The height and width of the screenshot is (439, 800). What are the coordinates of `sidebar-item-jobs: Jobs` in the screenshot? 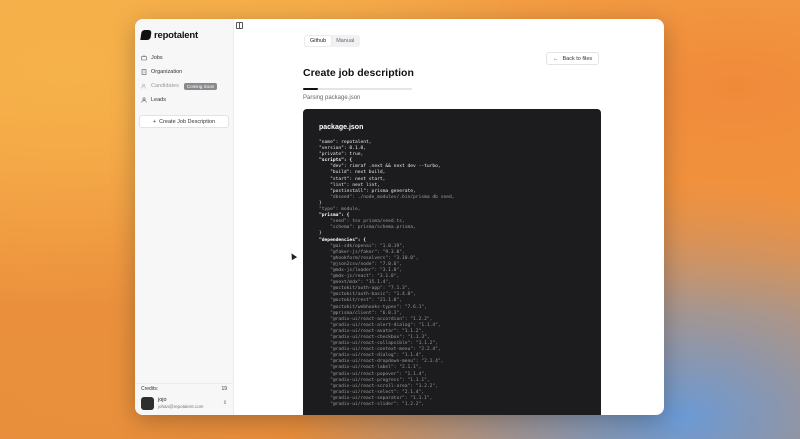 It's located at (184, 58).